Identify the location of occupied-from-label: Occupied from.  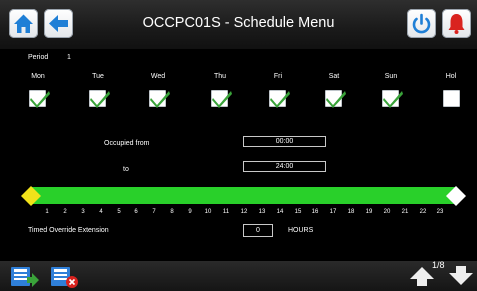
(127, 143).